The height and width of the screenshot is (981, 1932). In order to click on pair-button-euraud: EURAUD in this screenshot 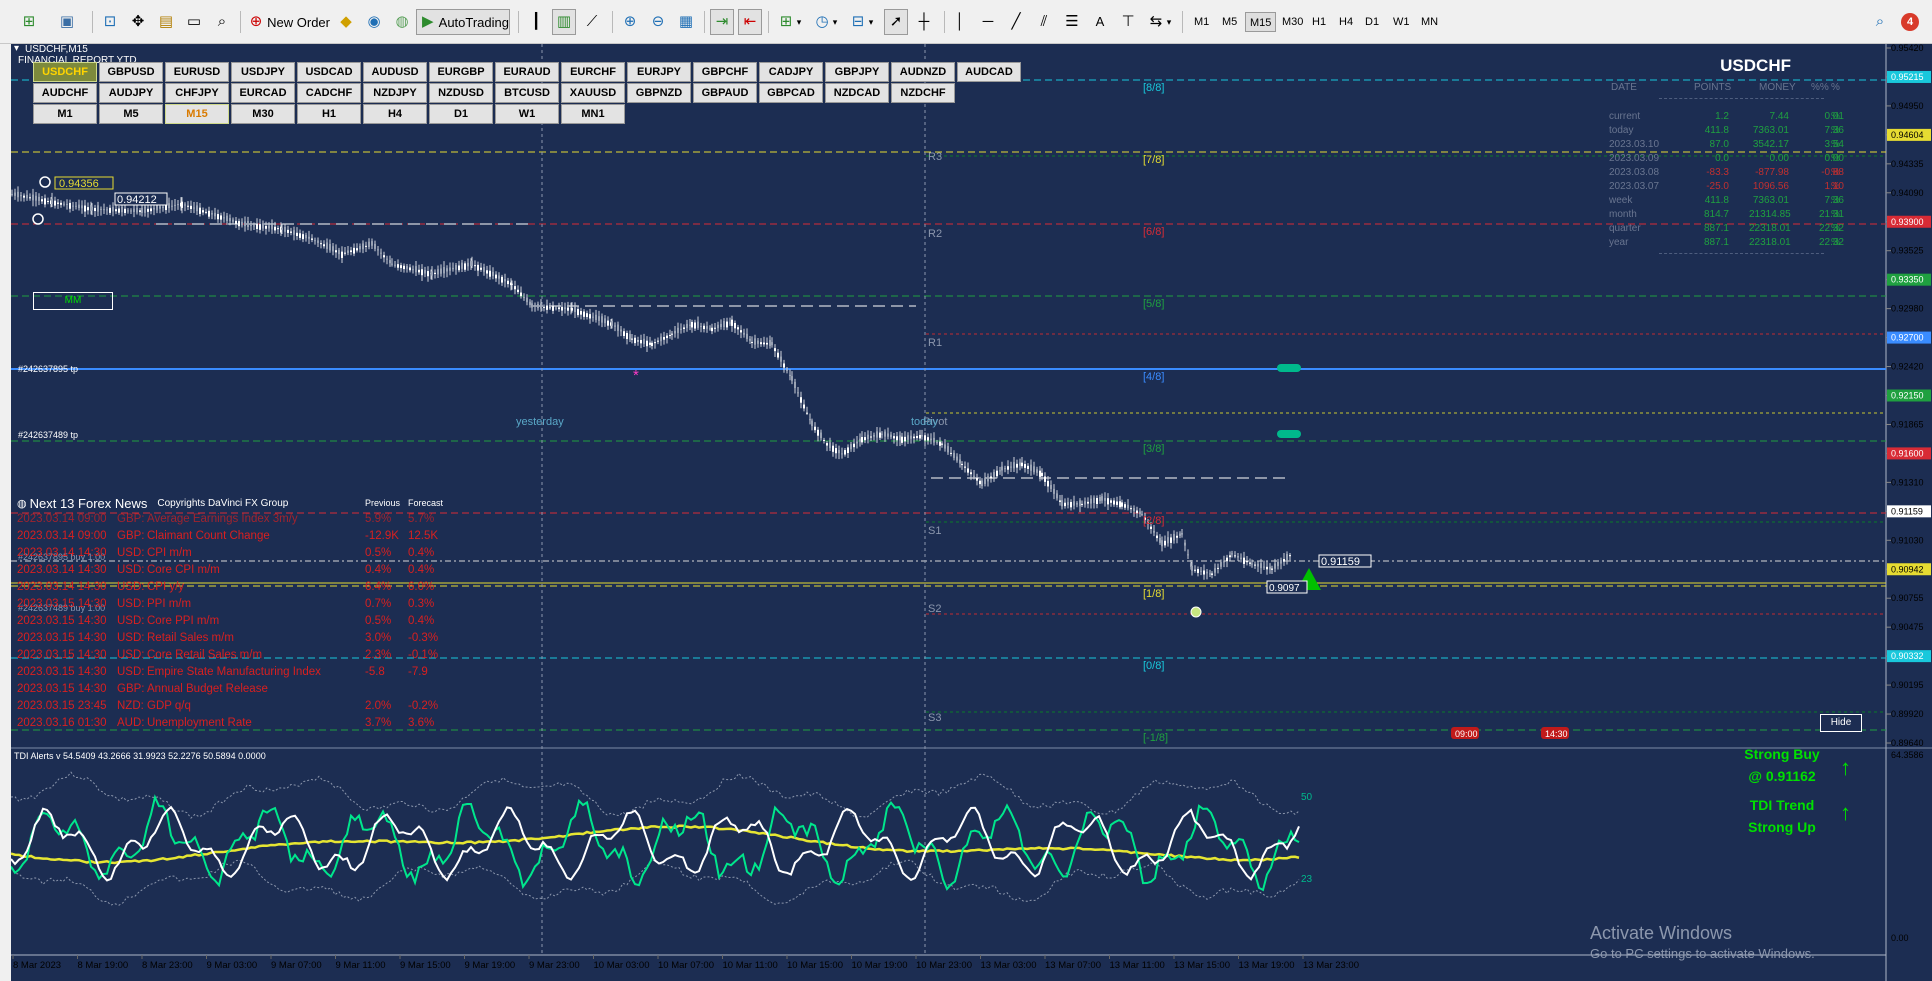, I will do `click(527, 72)`.